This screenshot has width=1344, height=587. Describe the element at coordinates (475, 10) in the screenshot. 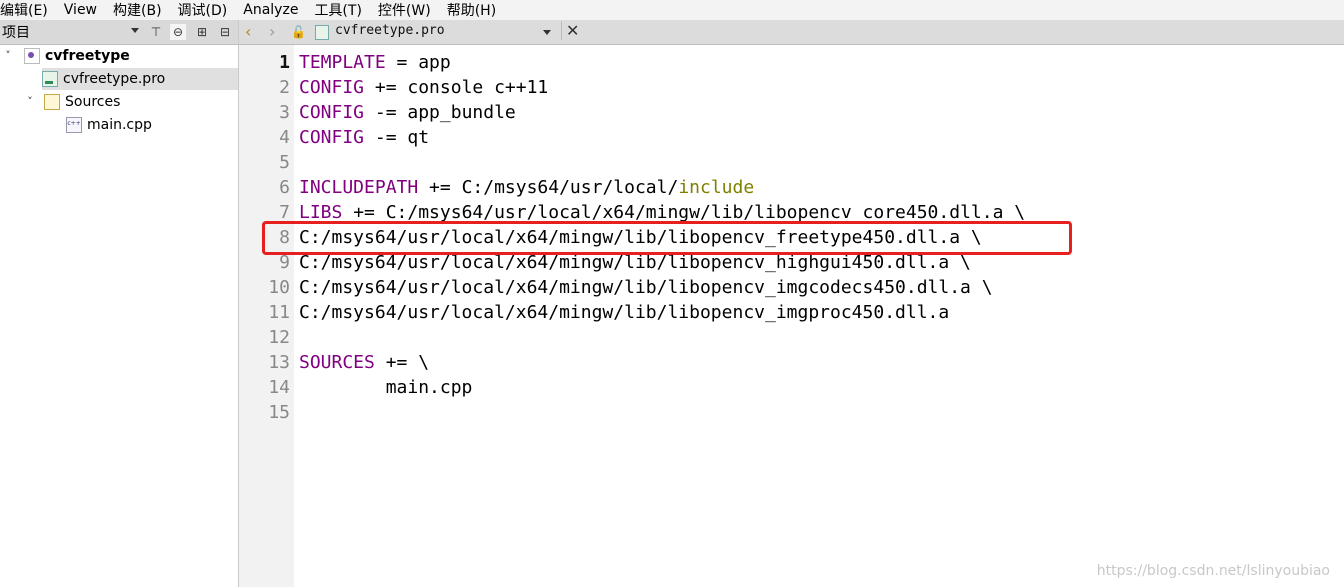

I see `menu-help: 帮助(H)` at that location.